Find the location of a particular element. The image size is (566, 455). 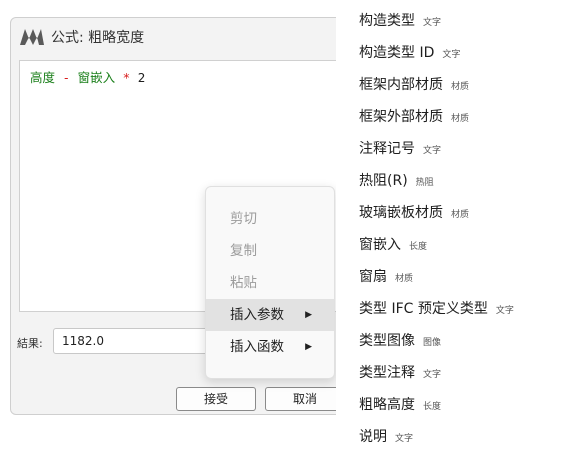

dialog-titlebar: 公式: 粗略宽度 is located at coordinates (180, 36).